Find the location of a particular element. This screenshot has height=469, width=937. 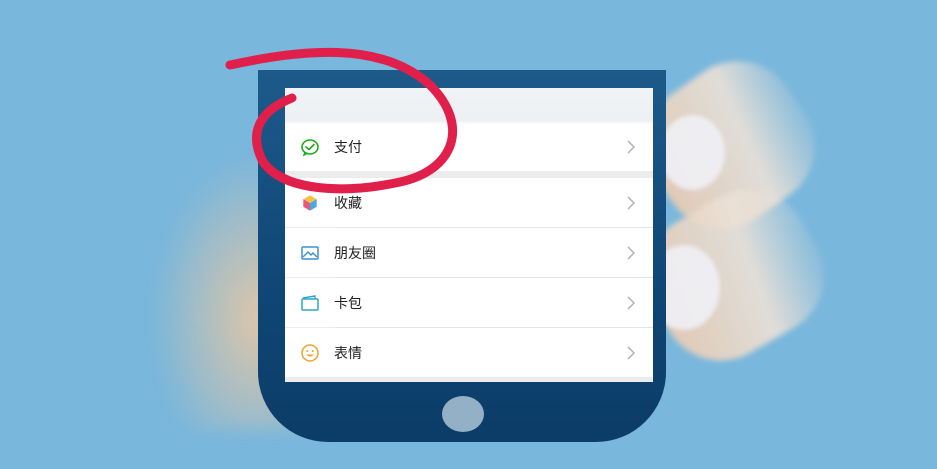

wechat-pay-icon is located at coordinates (310, 147).